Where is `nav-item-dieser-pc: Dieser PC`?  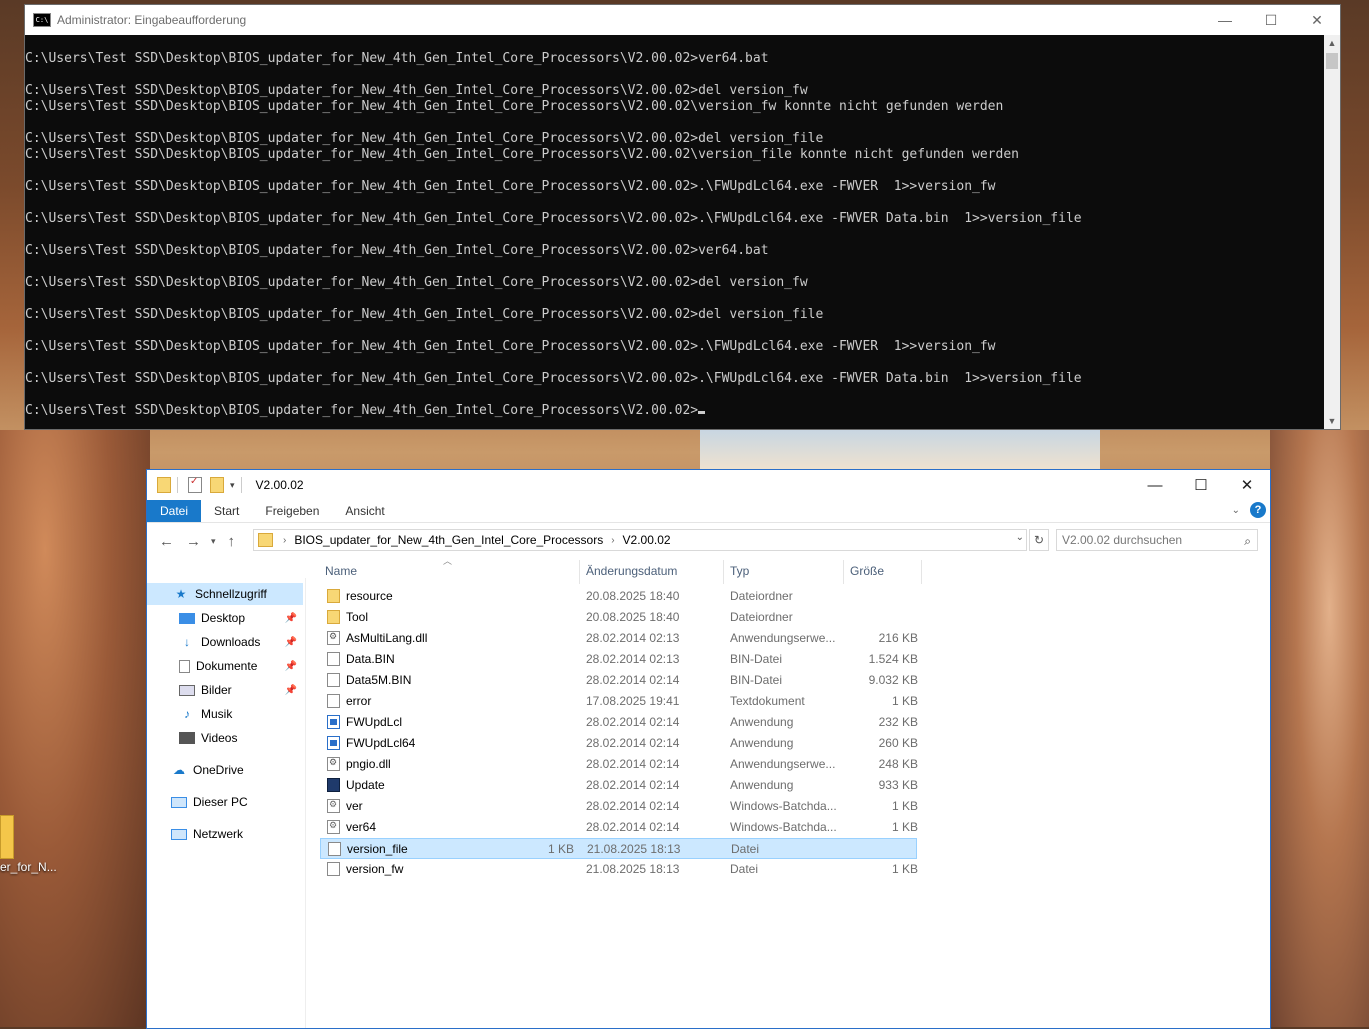
nav-item-dieser-pc: Dieser PC is located at coordinates (225, 802).